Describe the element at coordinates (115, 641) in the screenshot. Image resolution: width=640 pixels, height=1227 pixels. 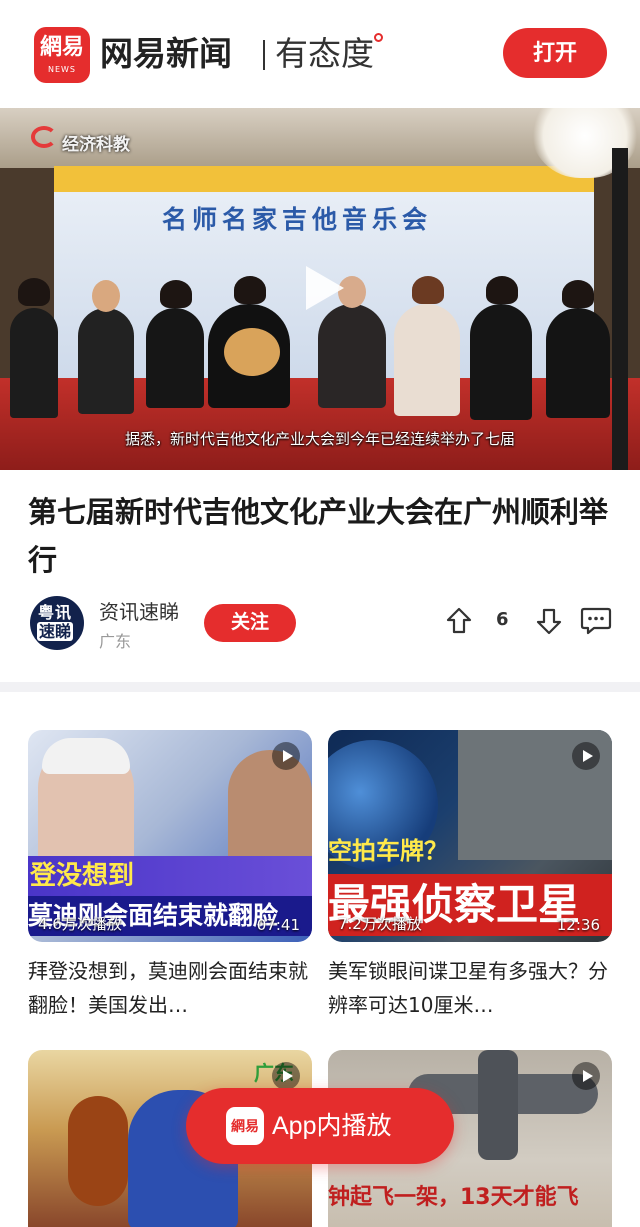
I see `author-region: 广东` at that location.